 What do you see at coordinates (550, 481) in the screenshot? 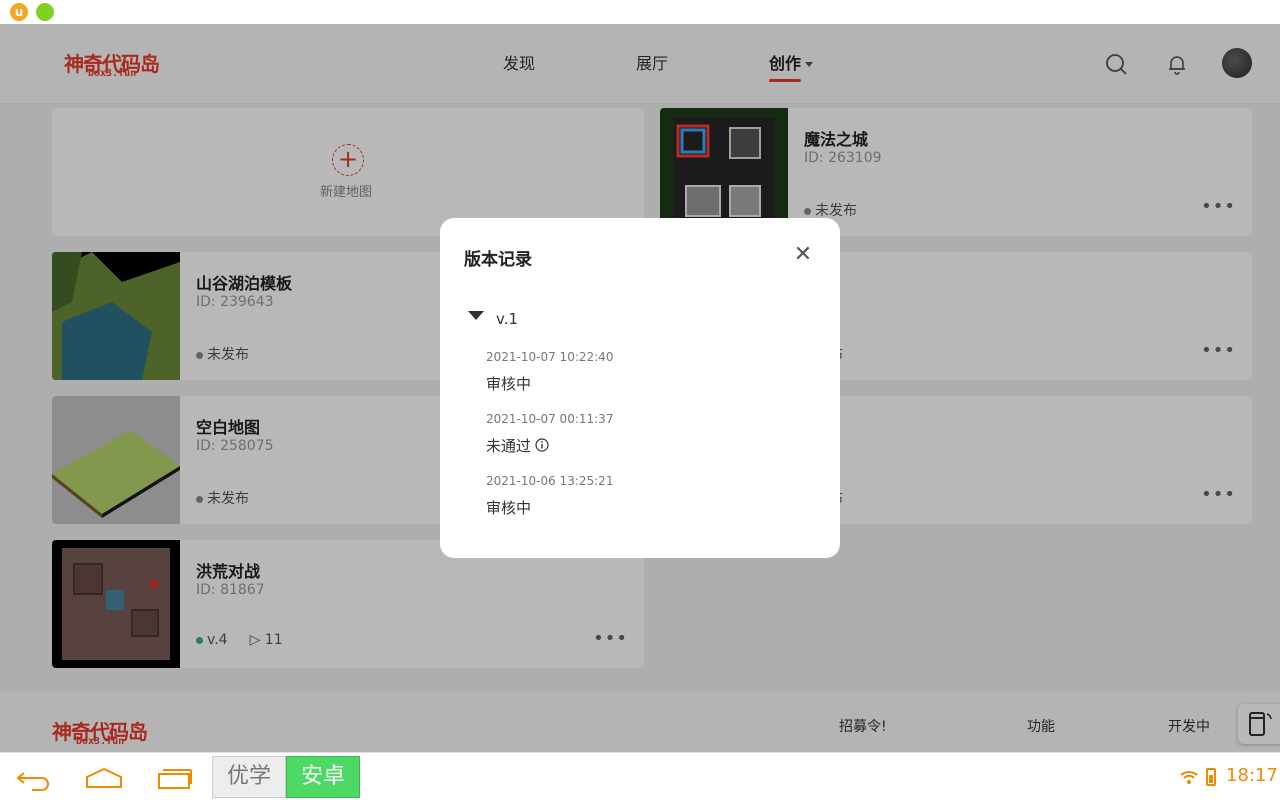
I see `entry-timestamp: 2021-10-06 13:25:21` at bounding box center [550, 481].